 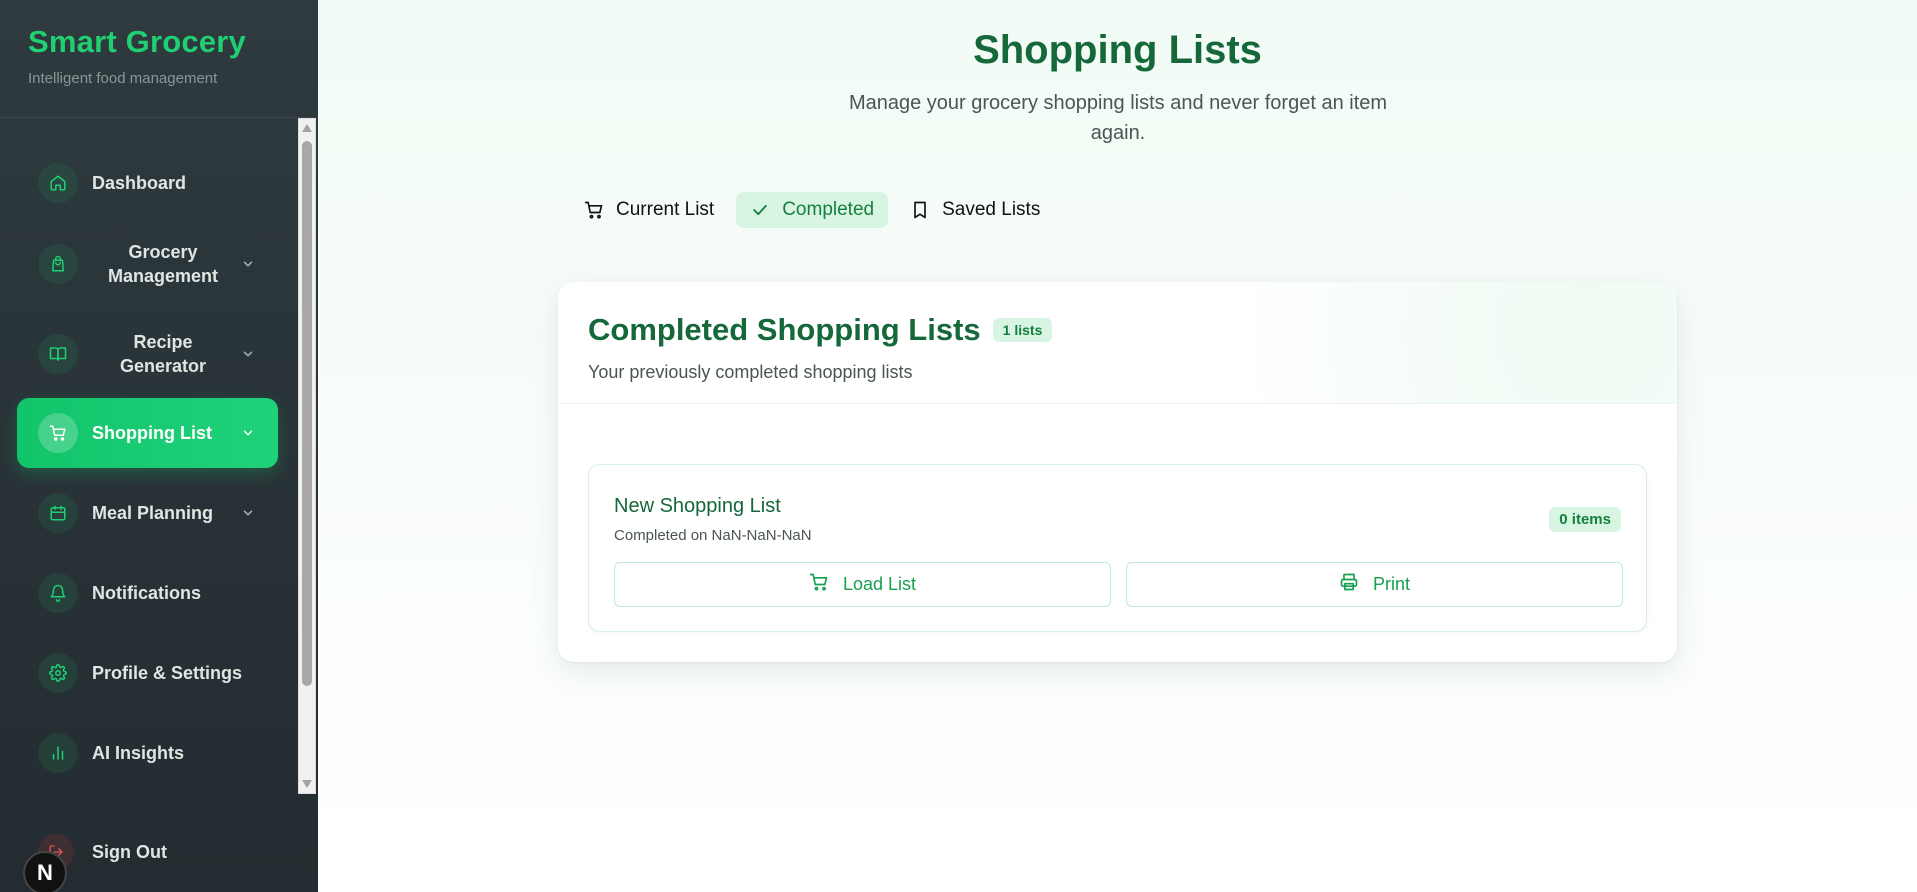 I want to click on sidebar-item-meal-planning: Meal Planning, so click(x=147, y=513).